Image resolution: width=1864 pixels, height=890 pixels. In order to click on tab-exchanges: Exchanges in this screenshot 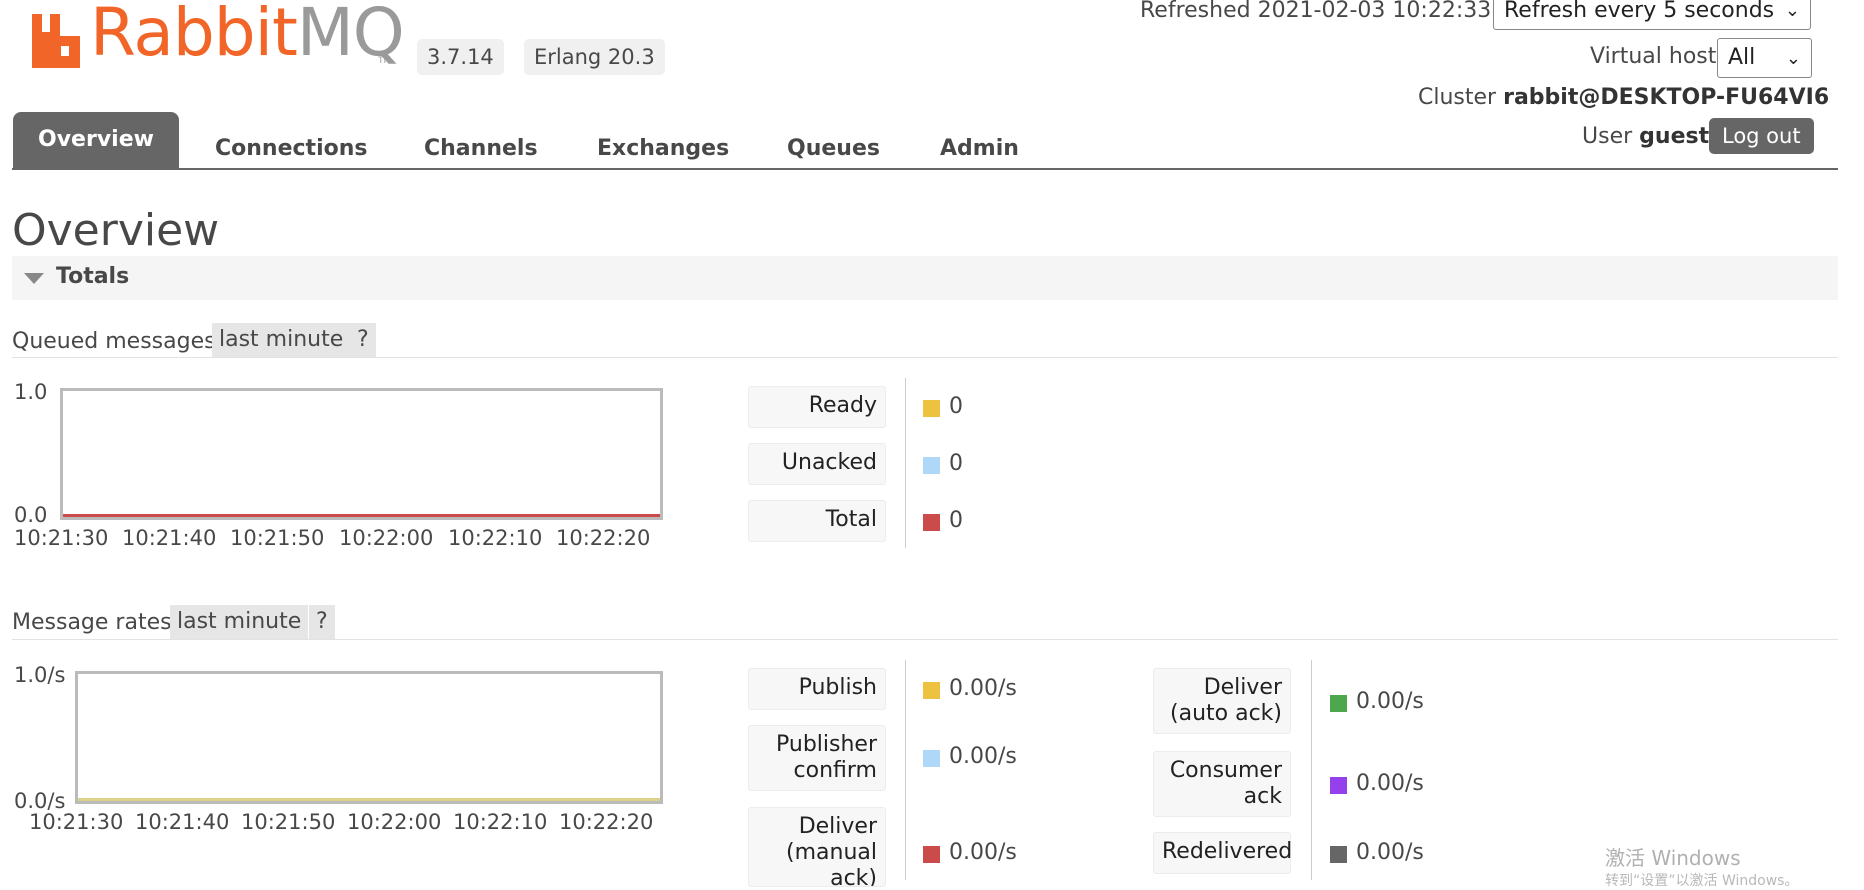, I will do `click(663, 149)`.